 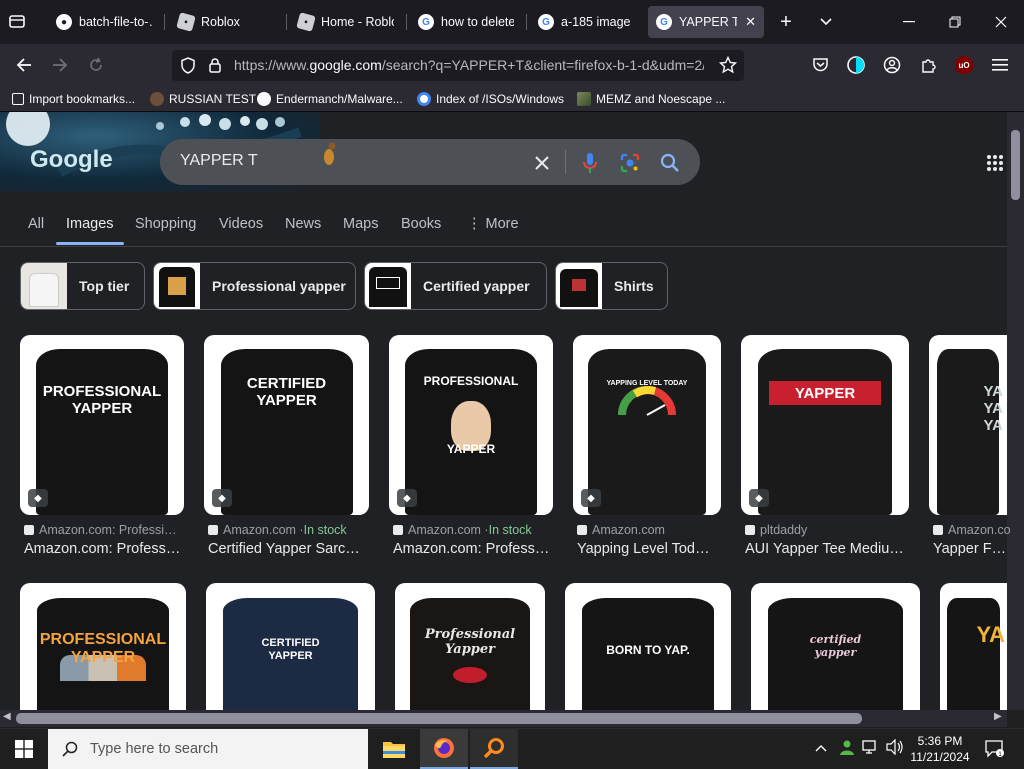 What do you see at coordinates (82, 286) in the screenshot?
I see `chip-top-tier: Top tier` at bounding box center [82, 286].